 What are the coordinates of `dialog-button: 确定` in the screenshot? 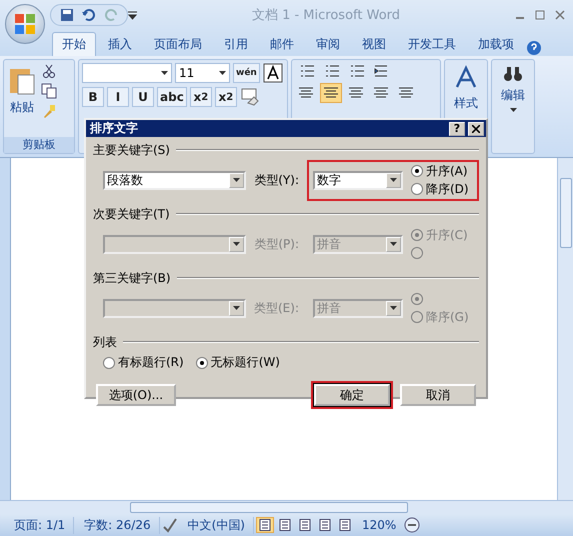 It's located at (352, 395).